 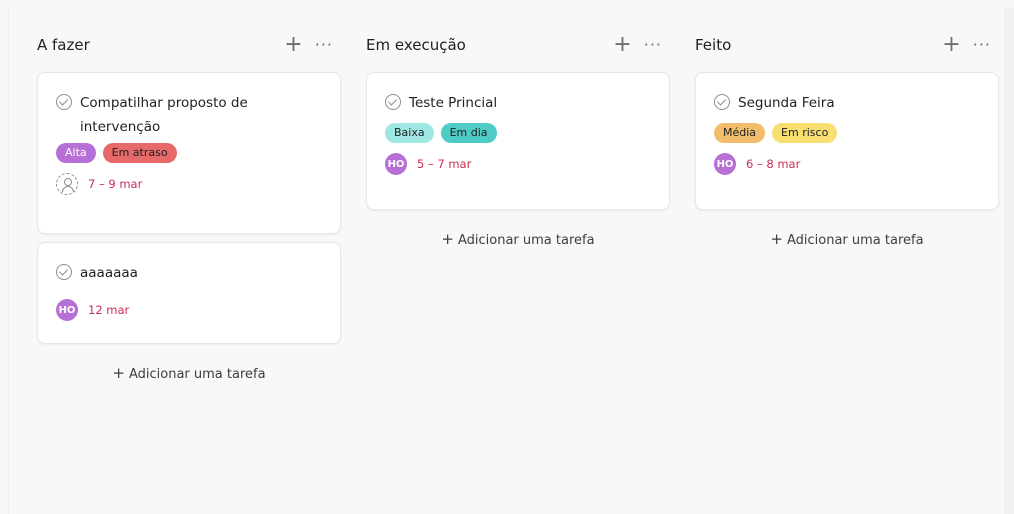 What do you see at coordinates (108, 310) in the screenshot?
I see `due-date: 12 mar` at bounding box center [108, 310].